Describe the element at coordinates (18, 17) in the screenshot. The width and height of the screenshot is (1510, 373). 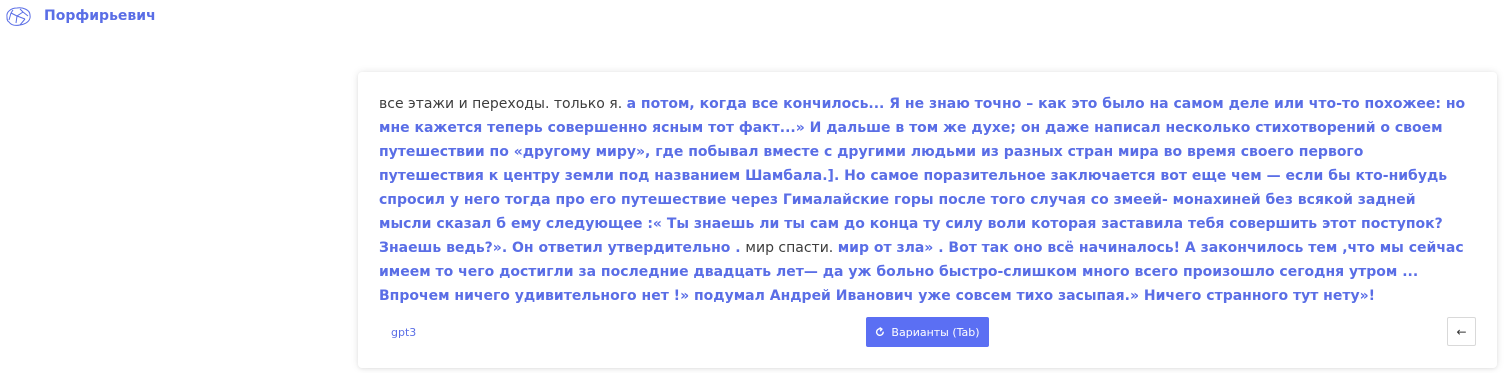
I see `brain-icon` at that location.